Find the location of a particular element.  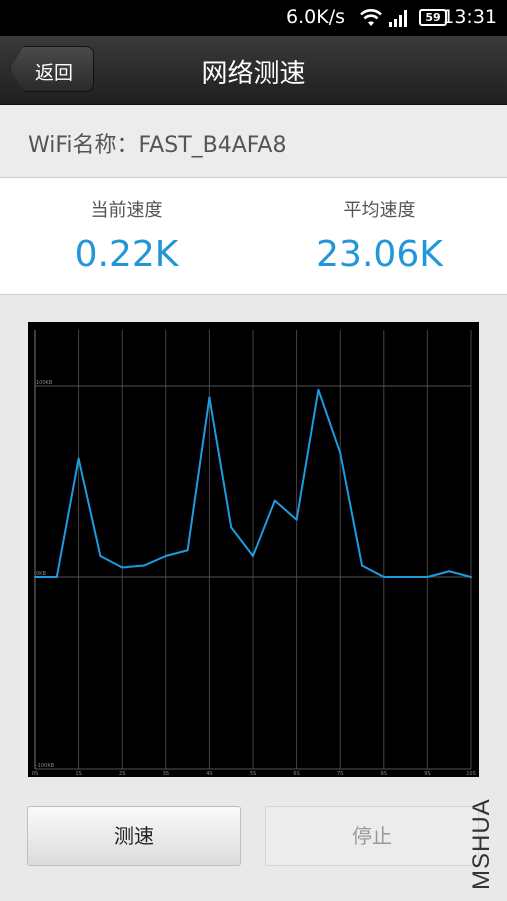

watermark: MSHUA is located at coordinates (481, 844).